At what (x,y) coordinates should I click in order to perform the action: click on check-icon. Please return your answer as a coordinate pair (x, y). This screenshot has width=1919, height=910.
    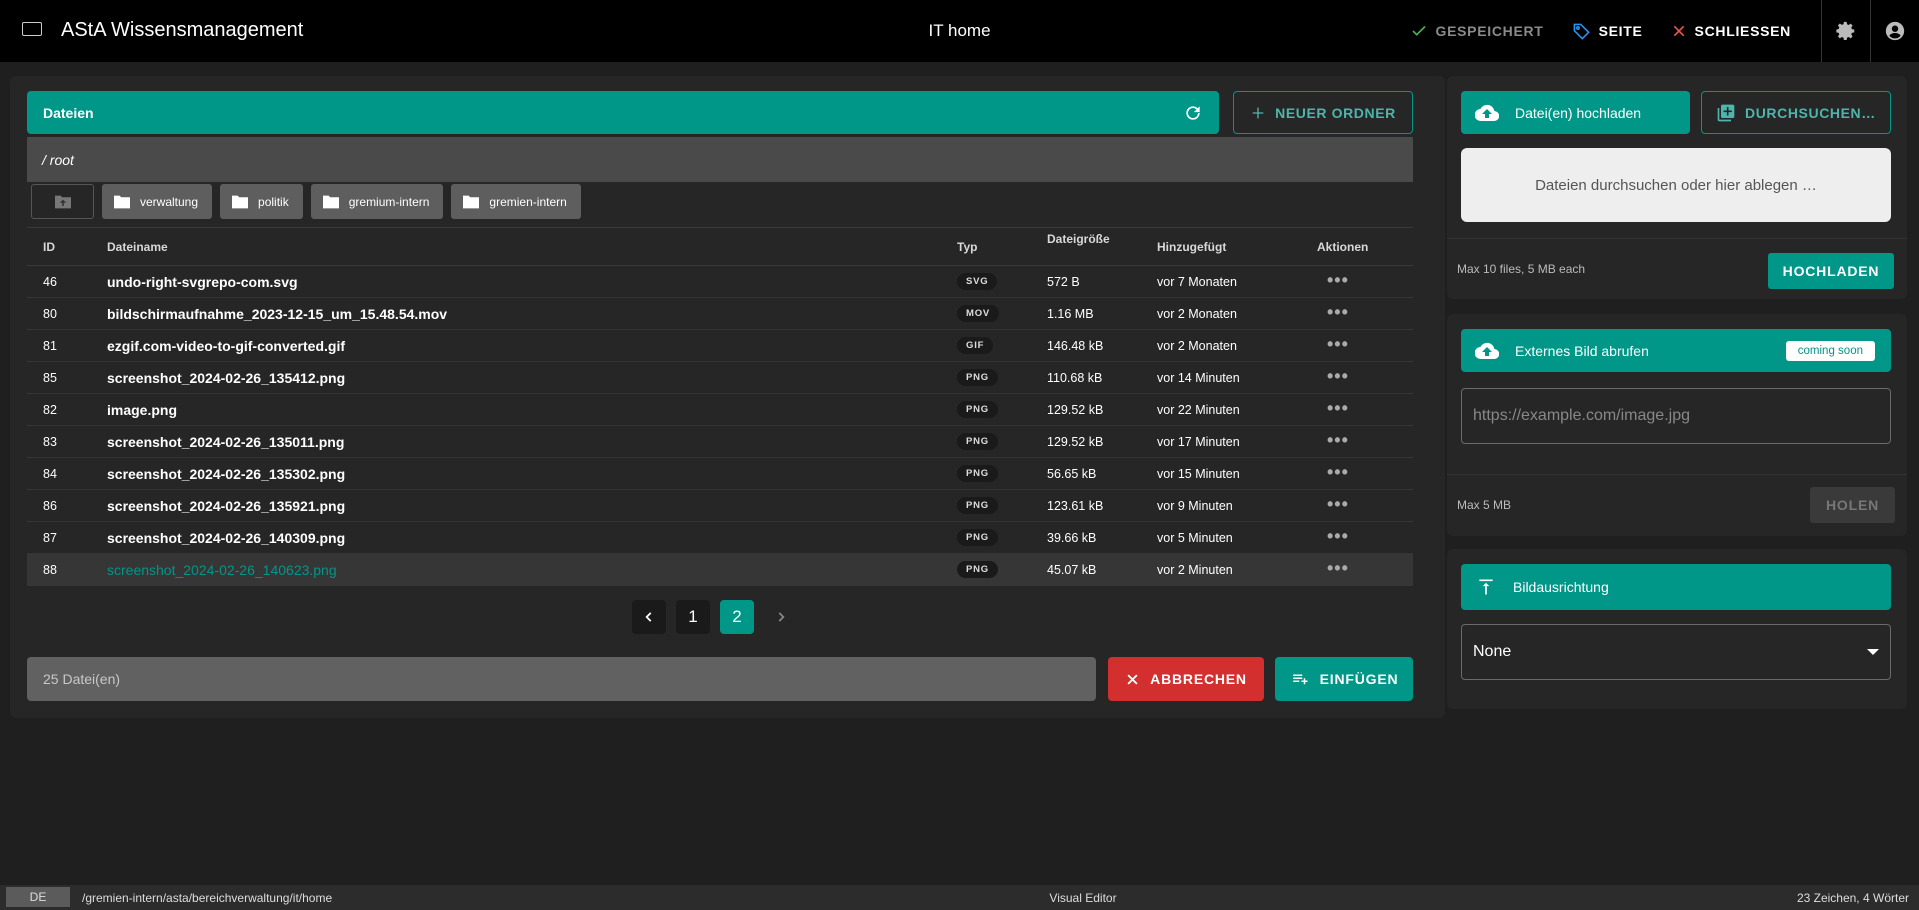
    Looking at the image, I should click on (1418, 30).